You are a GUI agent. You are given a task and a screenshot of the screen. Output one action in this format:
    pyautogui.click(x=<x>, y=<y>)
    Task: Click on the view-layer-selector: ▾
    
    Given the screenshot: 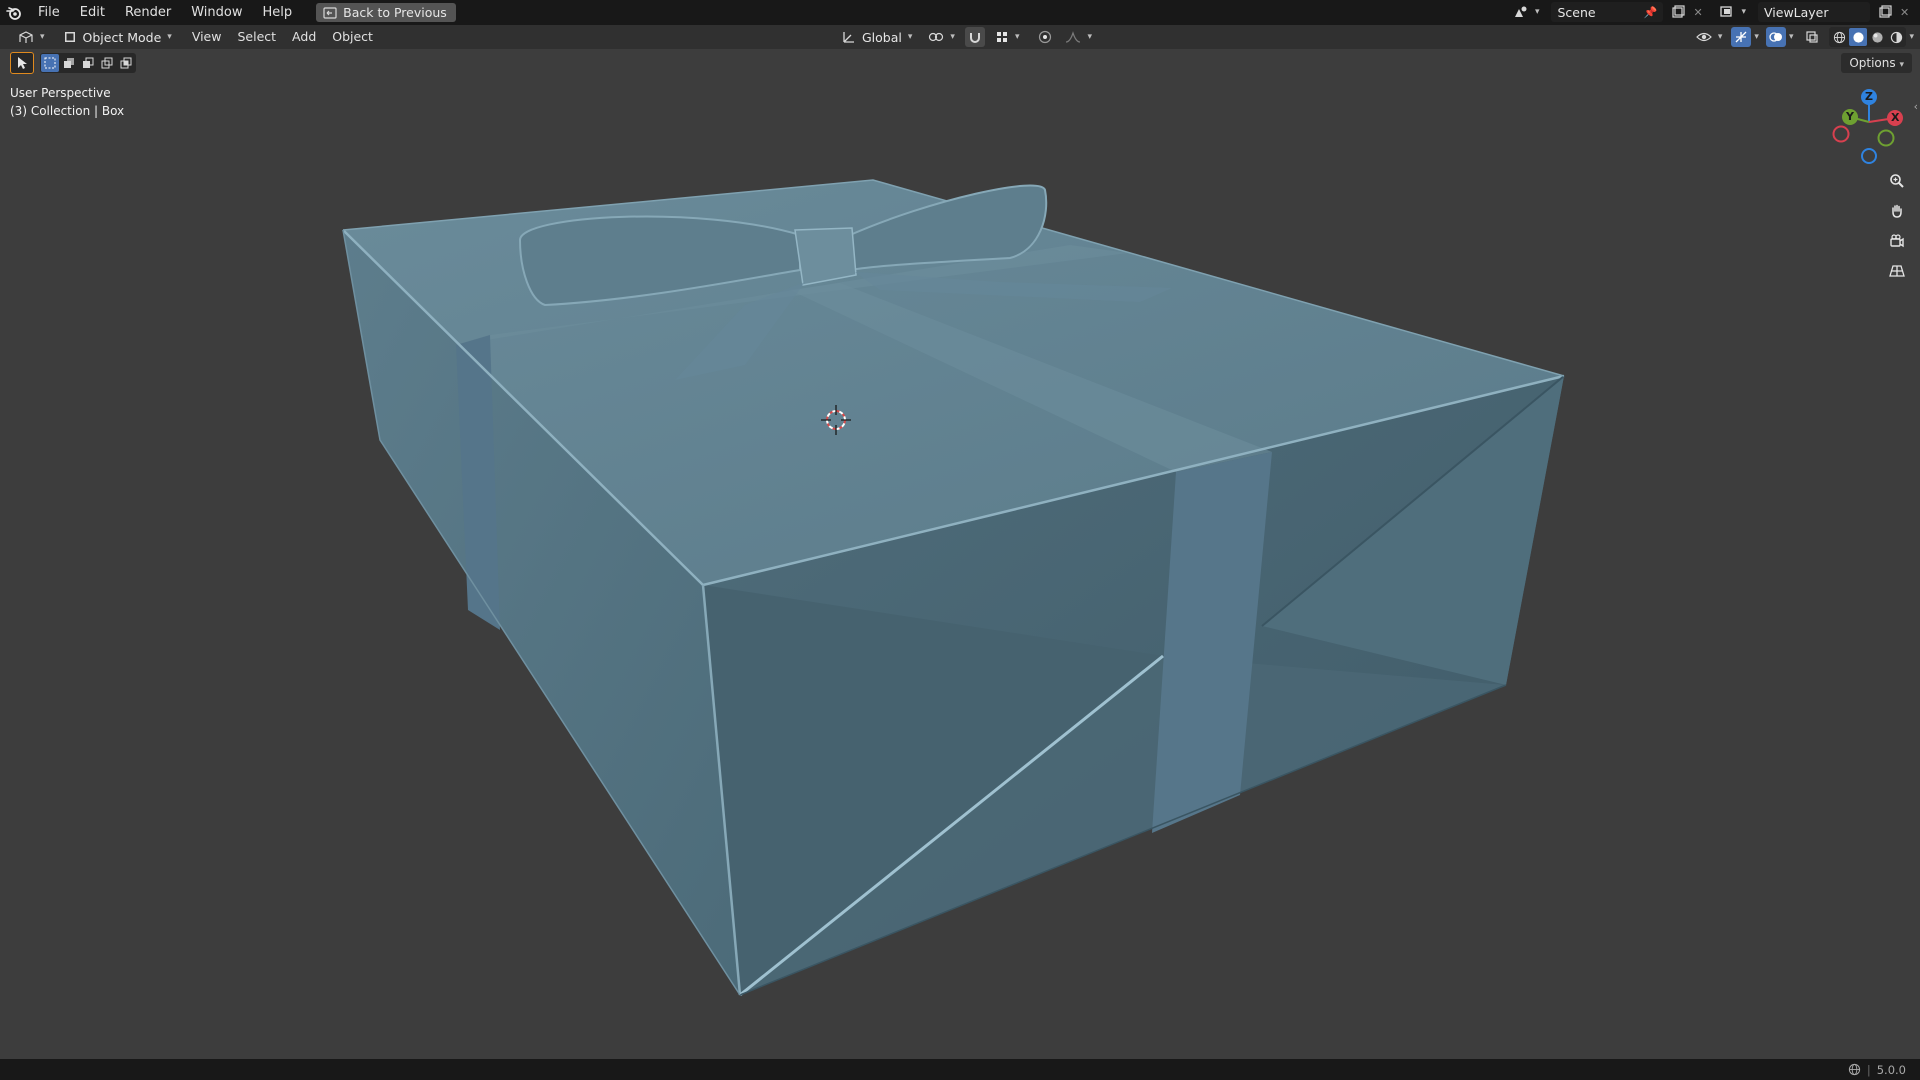 What is the action you would take?
    pyautogui.click(x=1732, y=12)
    